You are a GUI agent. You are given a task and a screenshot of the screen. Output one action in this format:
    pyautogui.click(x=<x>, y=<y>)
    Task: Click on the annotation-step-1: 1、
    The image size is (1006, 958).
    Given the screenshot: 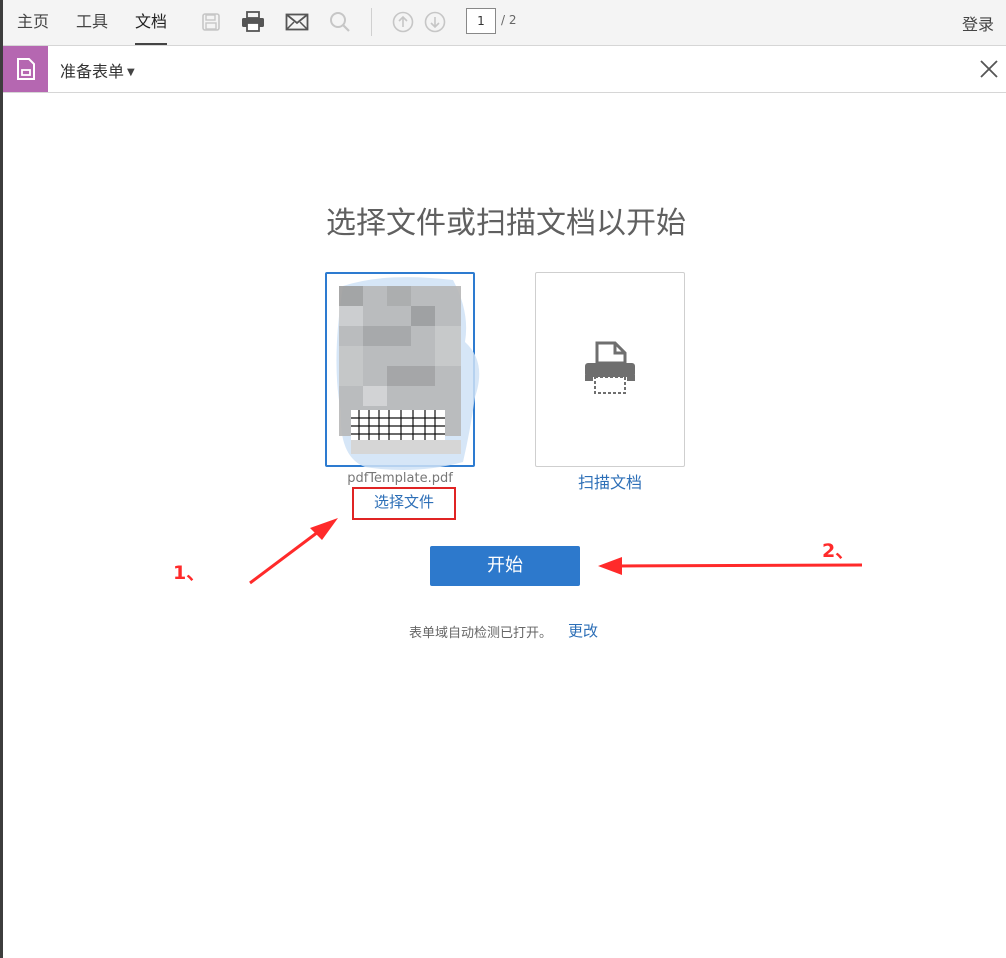 What is the action you would take?
    pyautogui.click(x=189, y=573)
    